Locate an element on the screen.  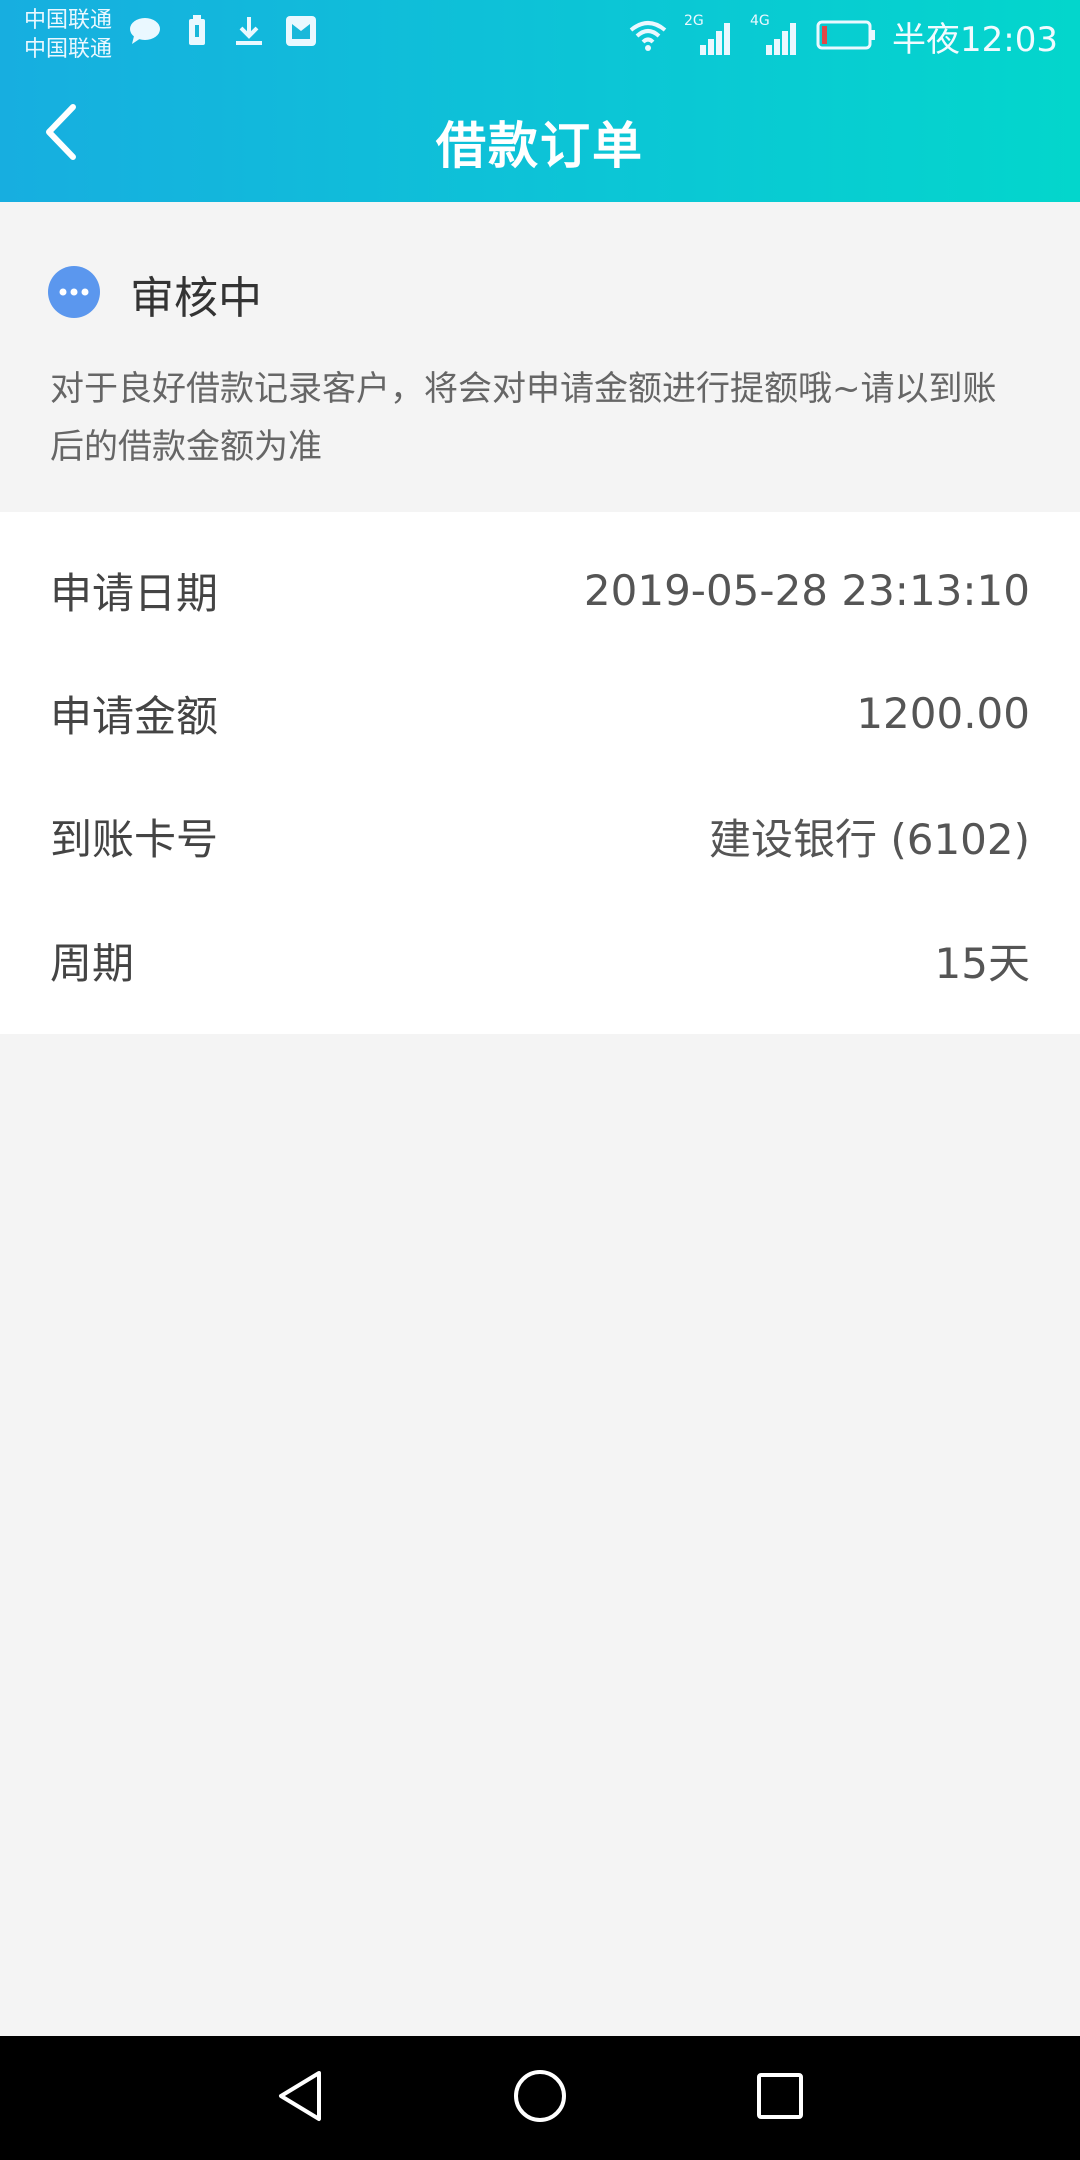
navigation-bar is located at coordinates (540, 2098).